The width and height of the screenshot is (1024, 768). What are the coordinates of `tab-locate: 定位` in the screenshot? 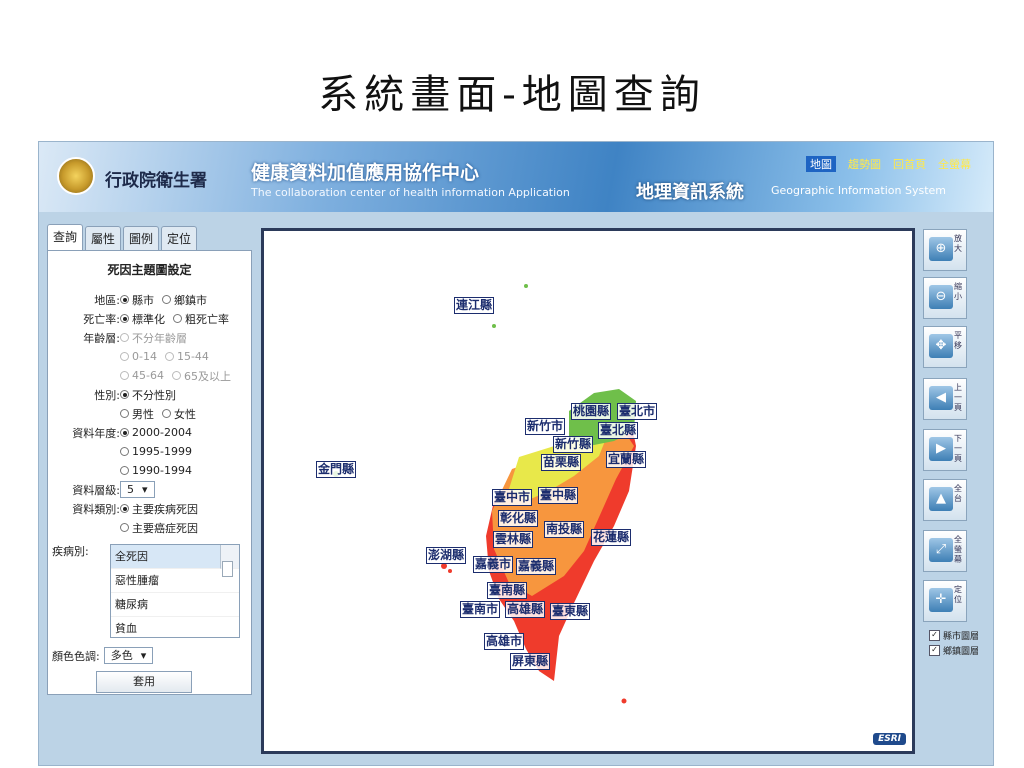 It's located at (179, 238).